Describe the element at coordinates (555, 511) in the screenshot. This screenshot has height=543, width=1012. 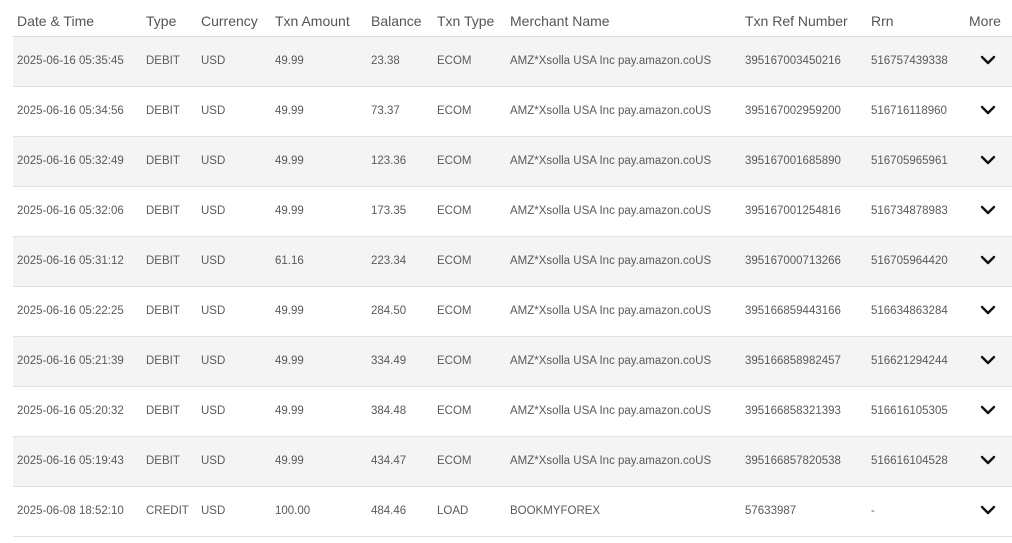
I see `merchant-name: BOOKMYFOREX` at that location.